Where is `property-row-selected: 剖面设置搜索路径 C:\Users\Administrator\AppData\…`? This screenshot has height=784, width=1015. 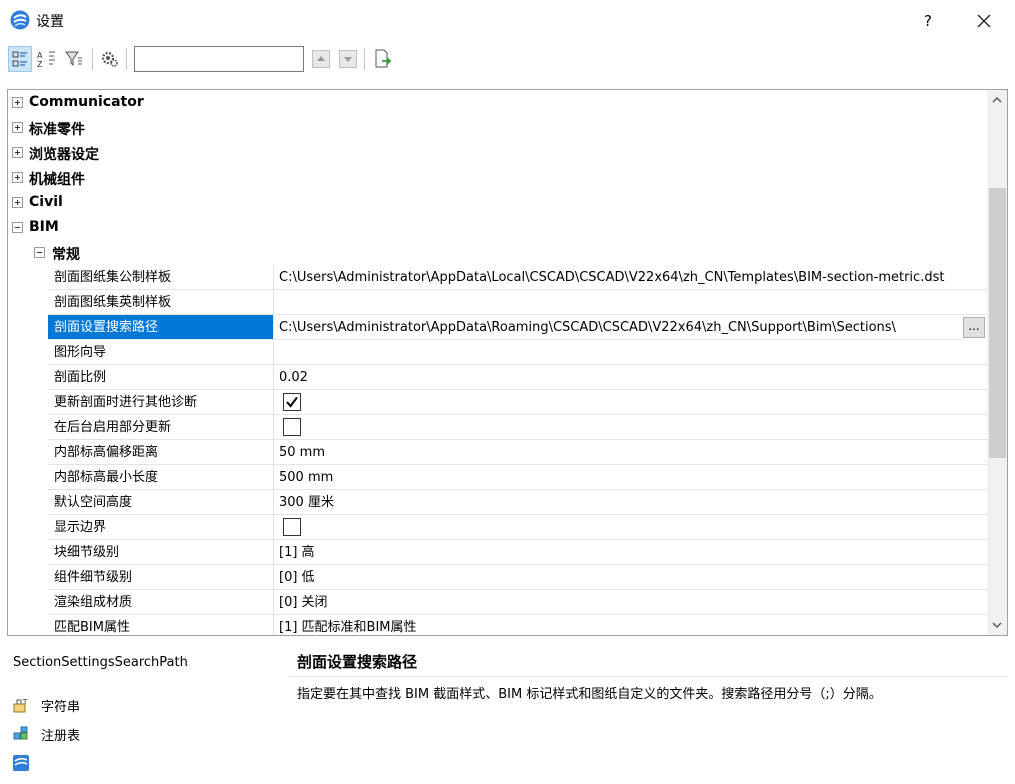 property-row-selected: 剖面设置搜索路径 C:\Users\Administrator\AppData\… is located at coordinates (497, 327).